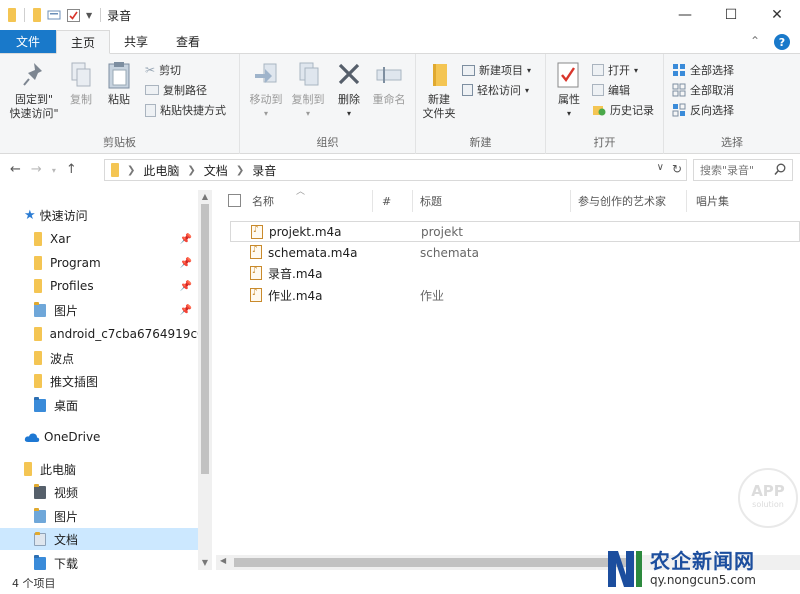 The image size is (800, 594). Describe the element at coordinates (743, 170) in the screenshot. I see `search-box: 搜索"录音"` at that location.